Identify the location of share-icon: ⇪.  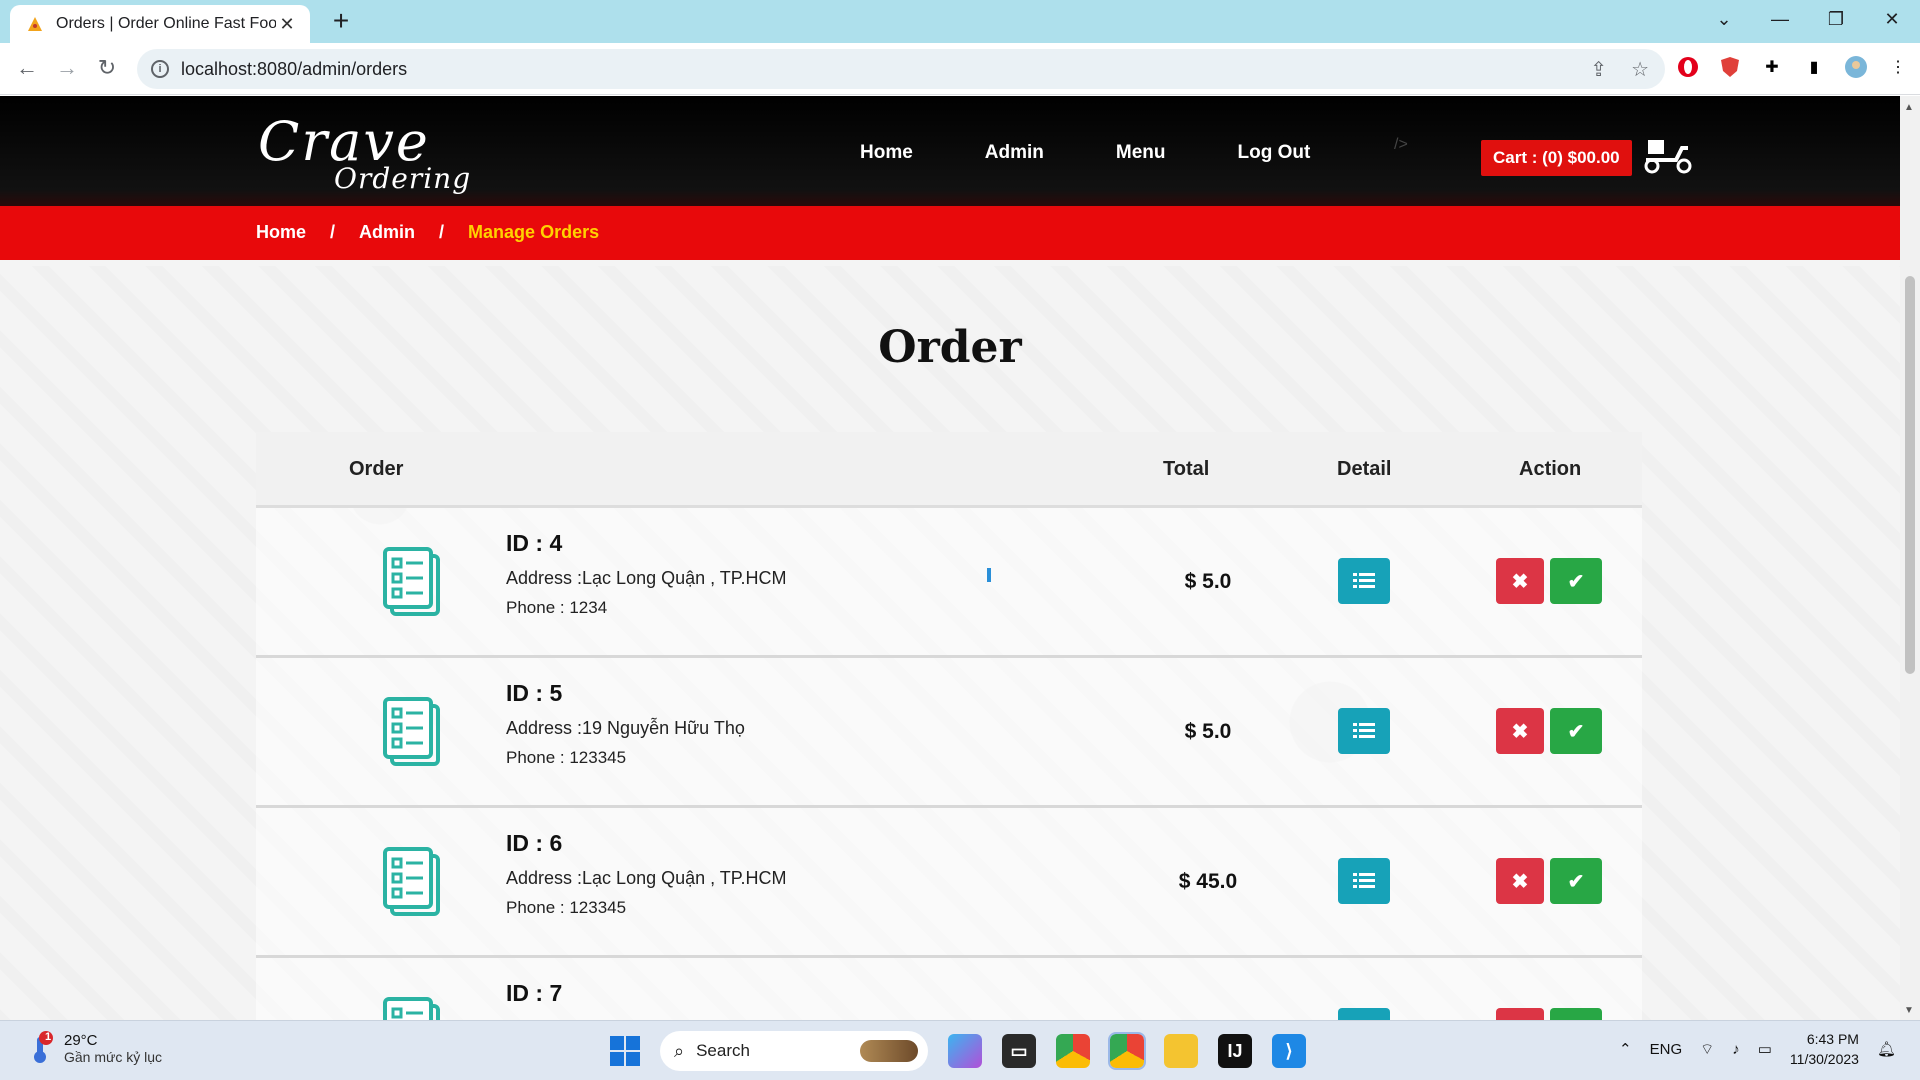
(1598, 69).